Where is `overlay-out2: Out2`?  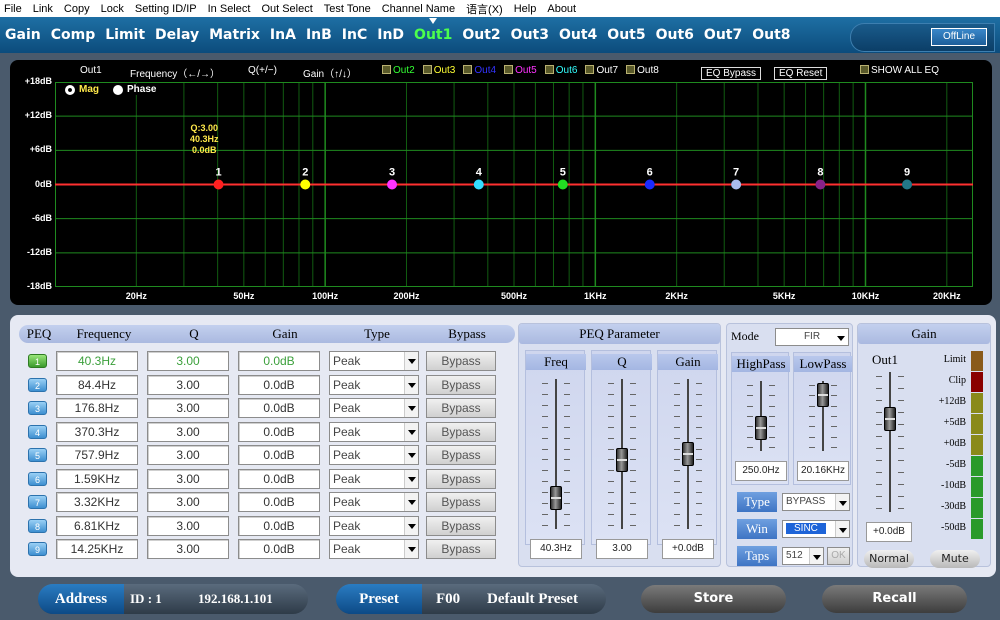
overlay-out2: Out2 is located at coordinates (398, 70).